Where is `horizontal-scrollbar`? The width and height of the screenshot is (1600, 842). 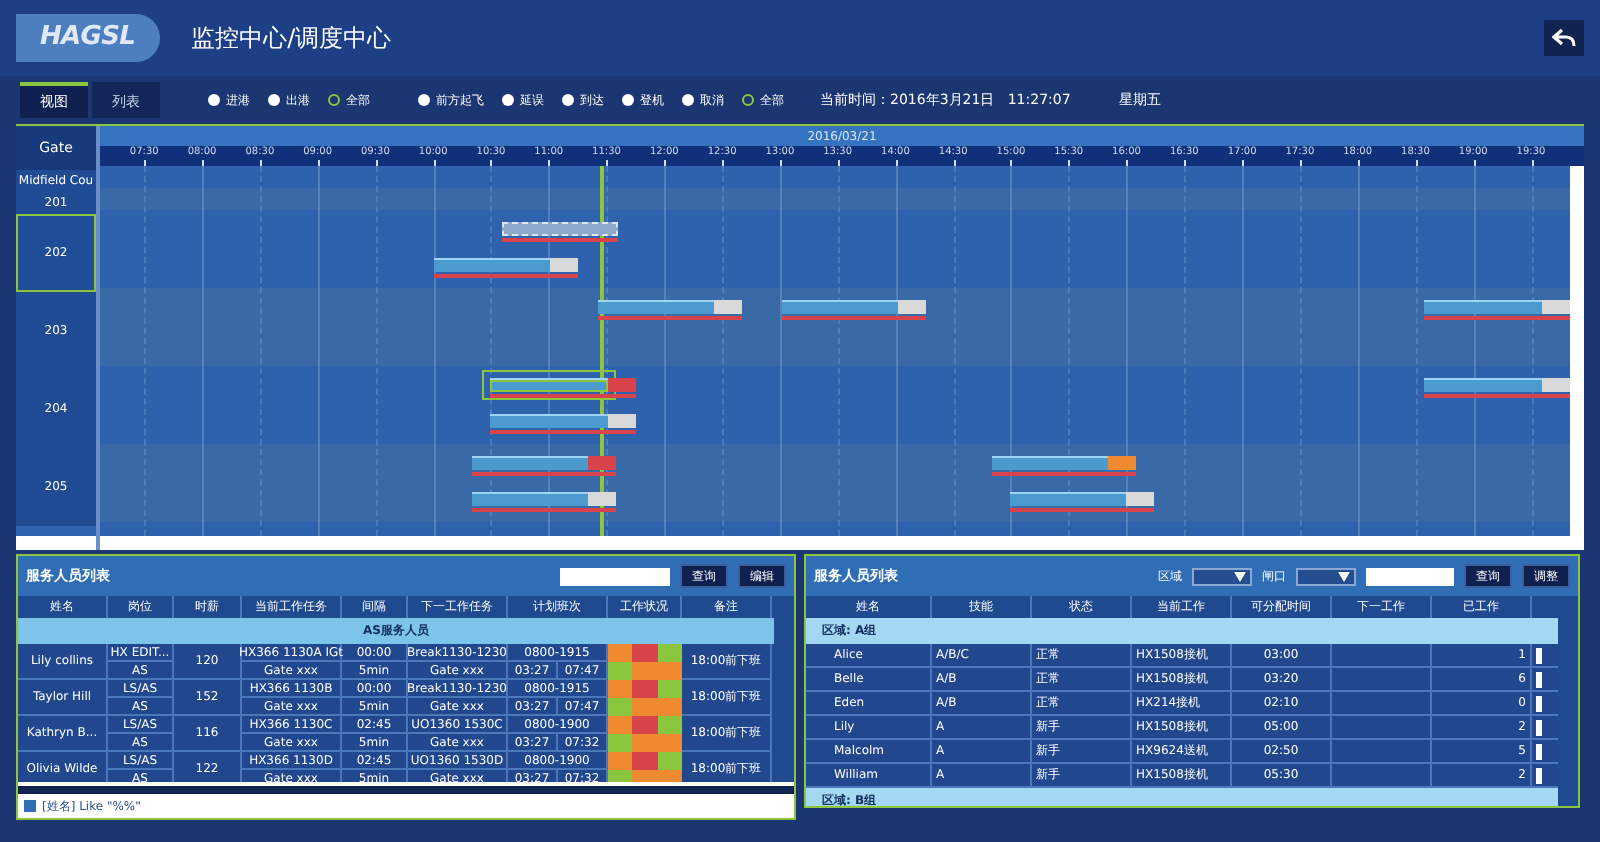 horizontal-scrollbar is located at coordinates (406, 788).